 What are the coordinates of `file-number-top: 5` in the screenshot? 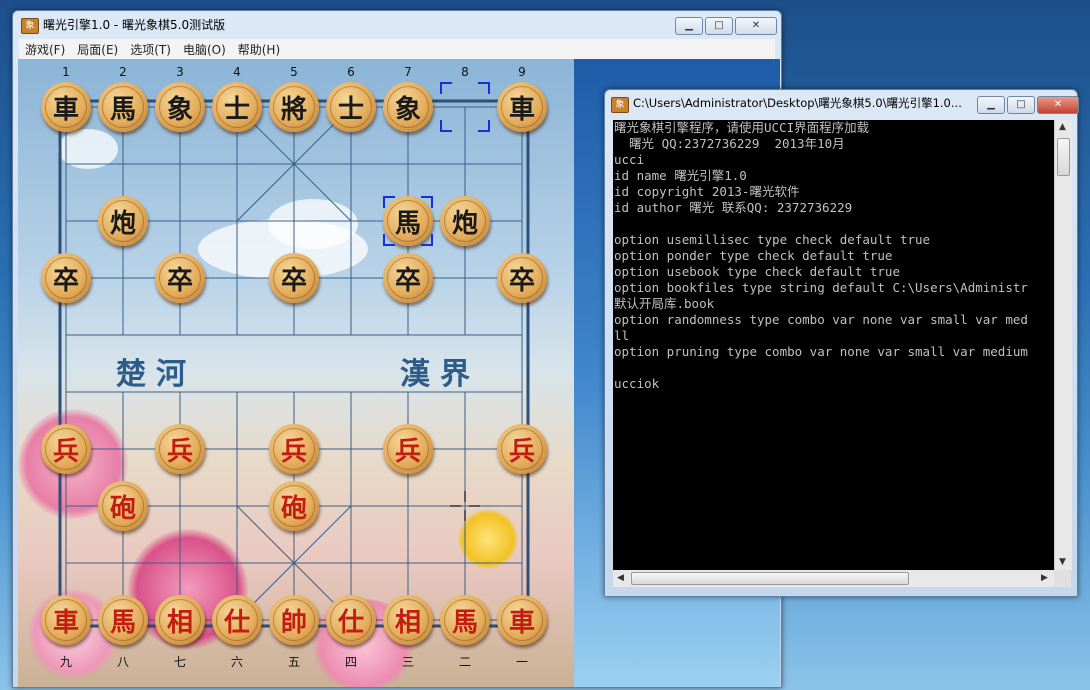 It's located at (294, 72).